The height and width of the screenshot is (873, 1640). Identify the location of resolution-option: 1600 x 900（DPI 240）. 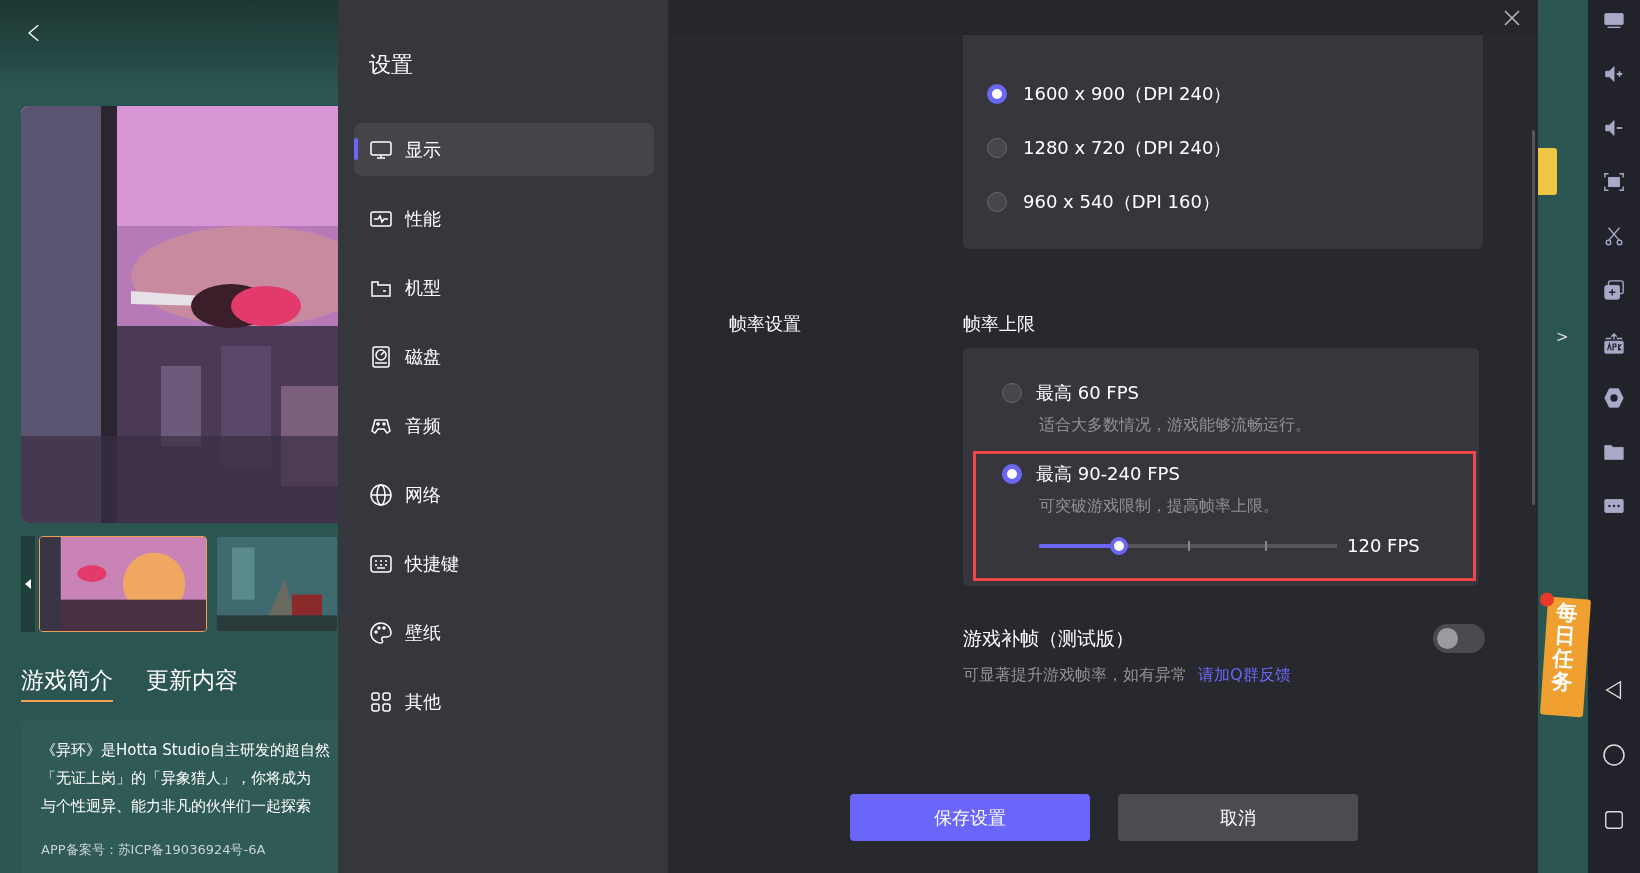
(1223, 94).